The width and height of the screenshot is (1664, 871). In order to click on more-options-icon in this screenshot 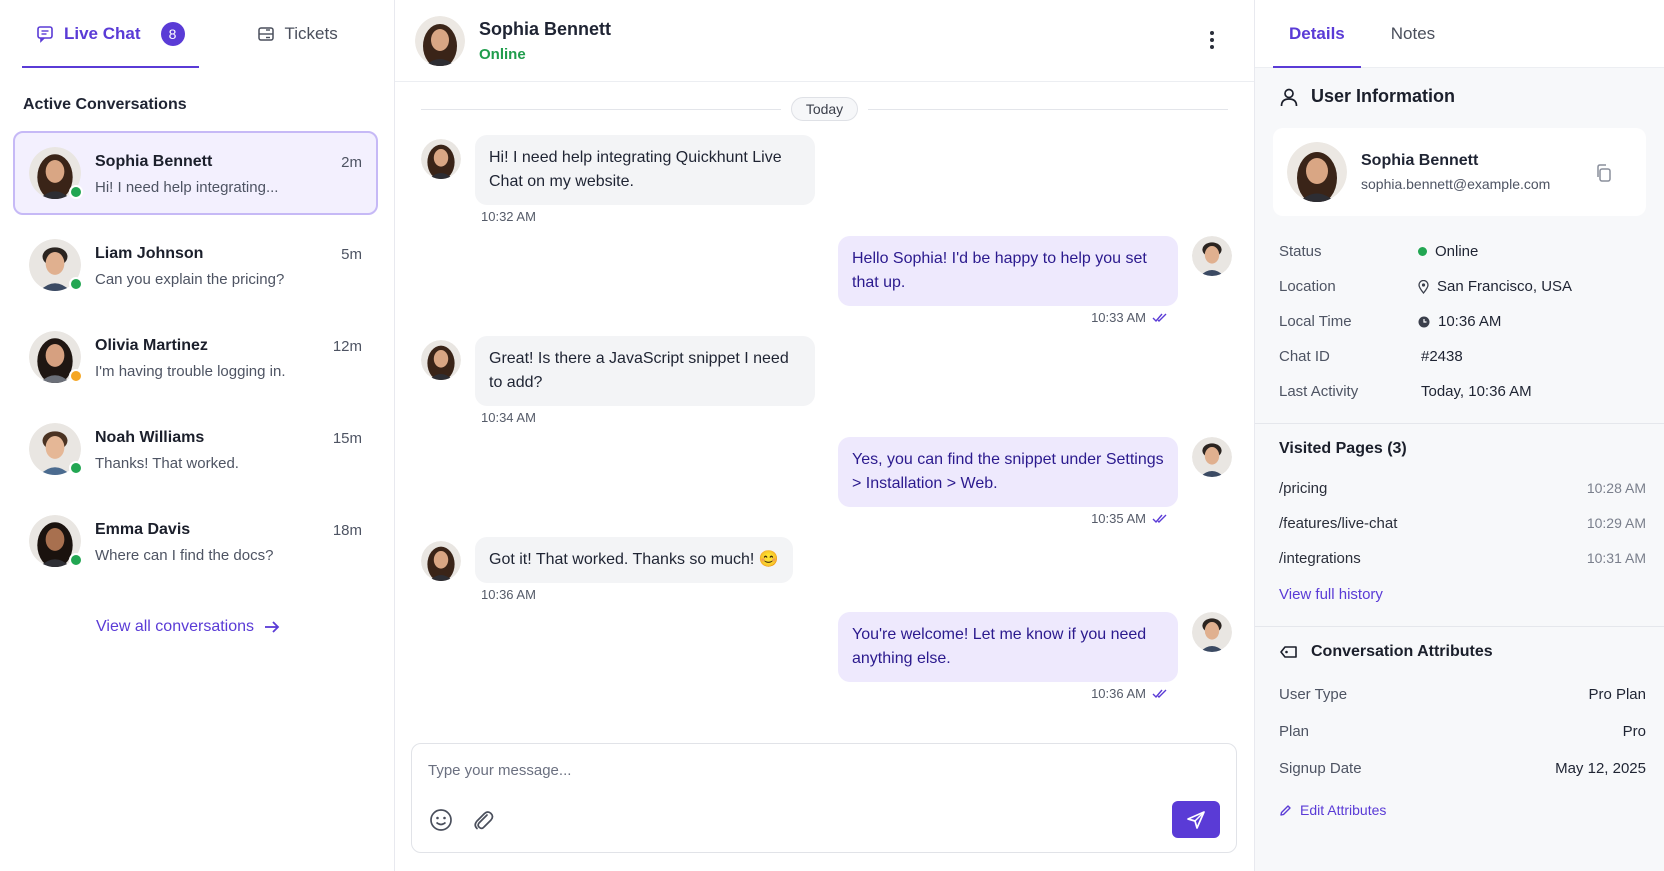, I will do `click(1212, 40)`.